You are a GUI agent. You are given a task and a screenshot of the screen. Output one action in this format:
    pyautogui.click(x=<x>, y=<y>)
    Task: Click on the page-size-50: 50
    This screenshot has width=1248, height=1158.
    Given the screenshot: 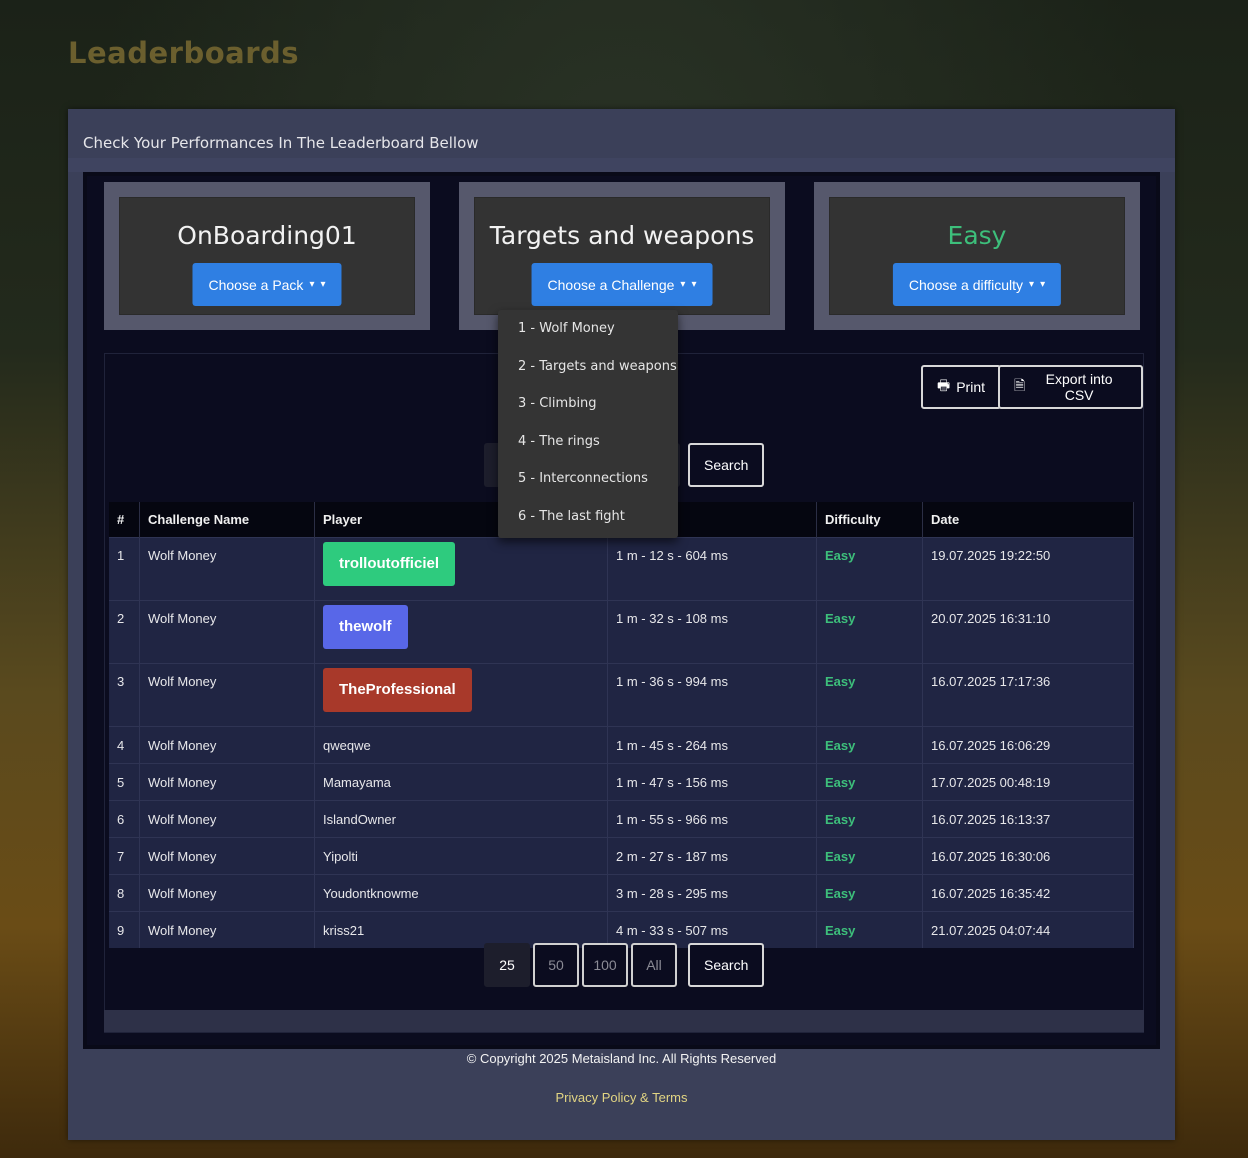 What is the action you would take?
    pyautogui.click(x=556, y=965)
    